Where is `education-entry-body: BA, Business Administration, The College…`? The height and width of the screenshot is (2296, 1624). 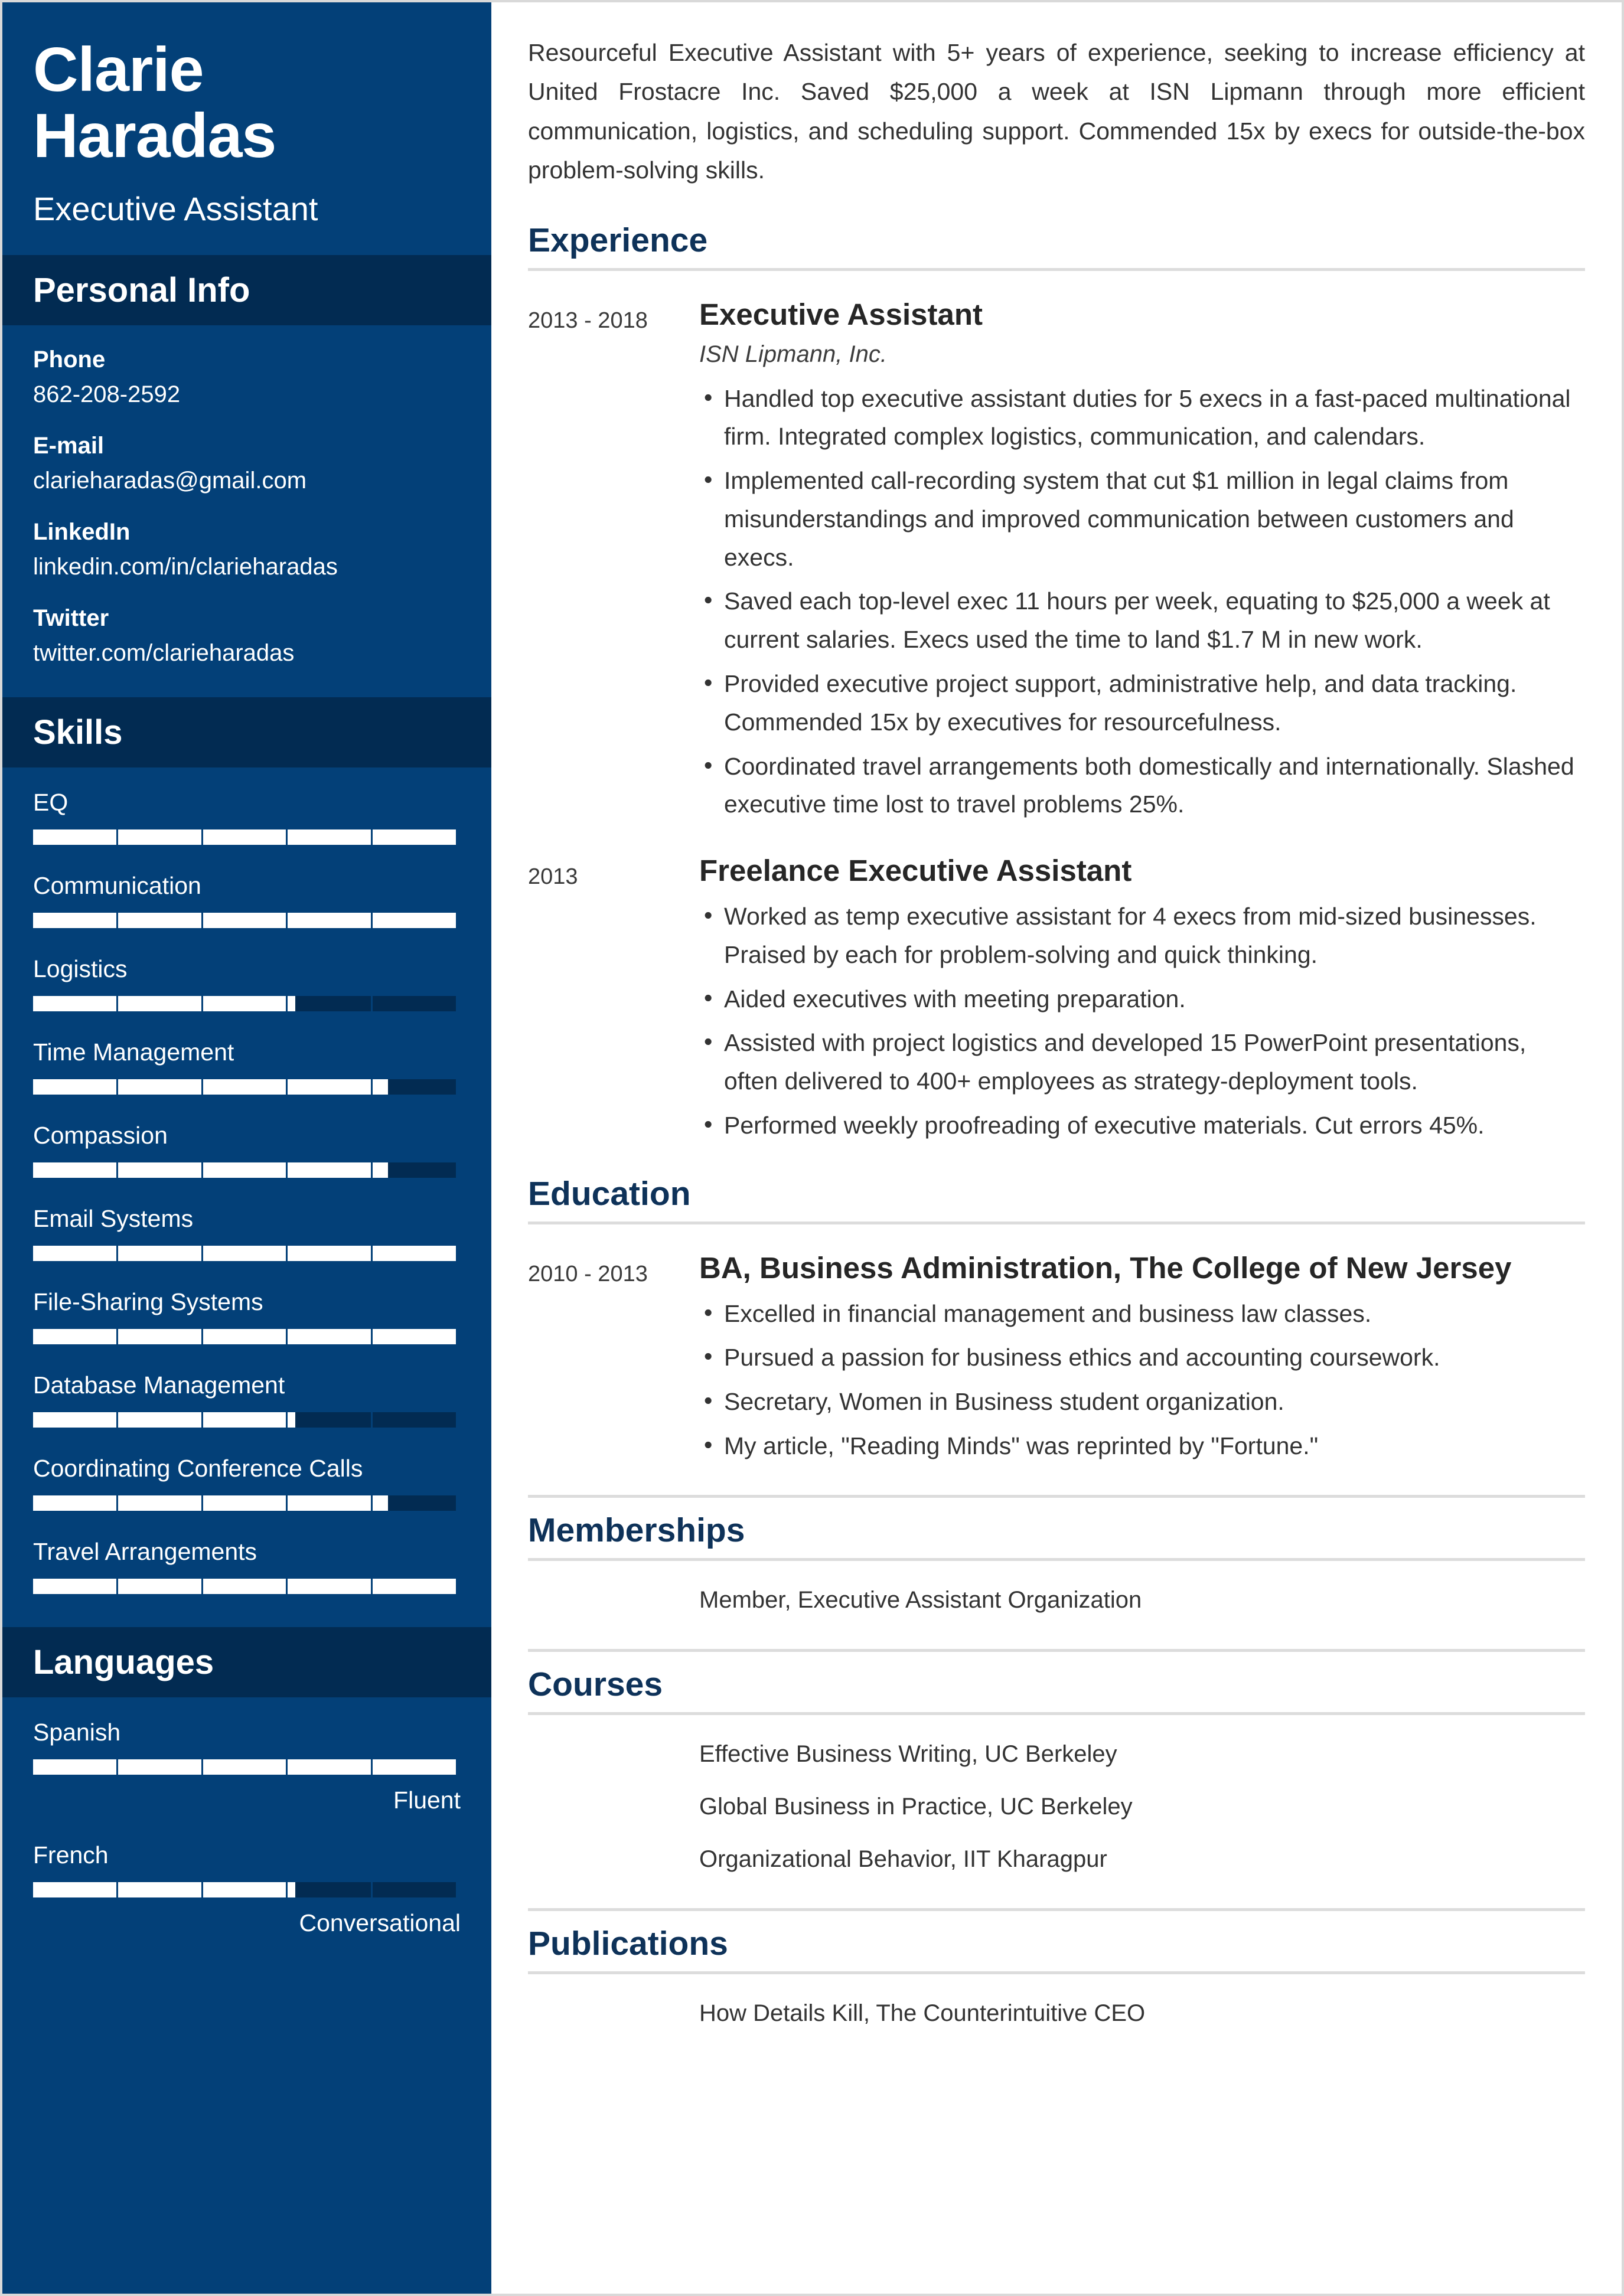 education-entry-body: BA, Business Administration, The College… is located at coordinates (1142, 1360).